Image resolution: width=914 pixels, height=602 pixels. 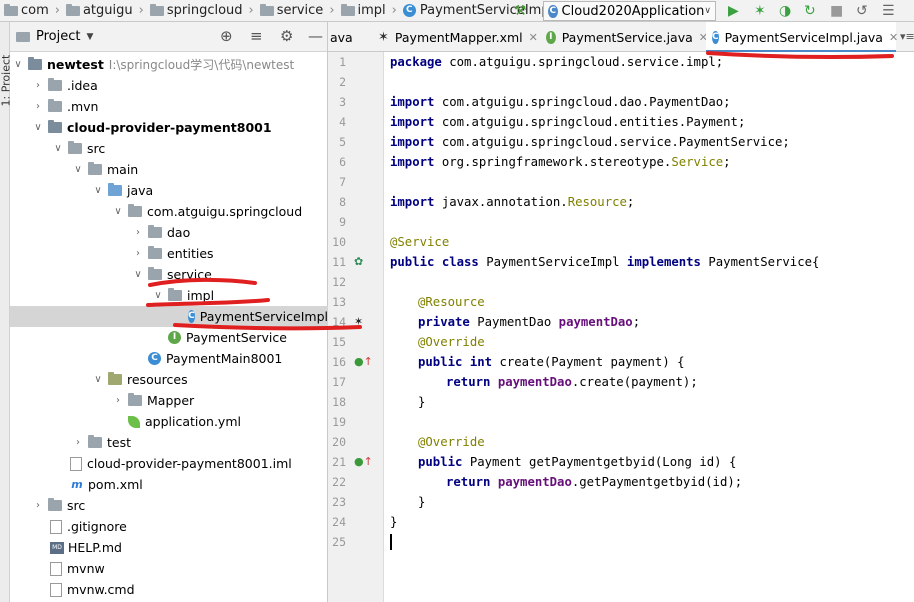 What do you see at coordinates (476, 11) in the screenshot?
I see `breadcrumb-item: C PaymentServiceImpl` at bounding box center [476, 11].